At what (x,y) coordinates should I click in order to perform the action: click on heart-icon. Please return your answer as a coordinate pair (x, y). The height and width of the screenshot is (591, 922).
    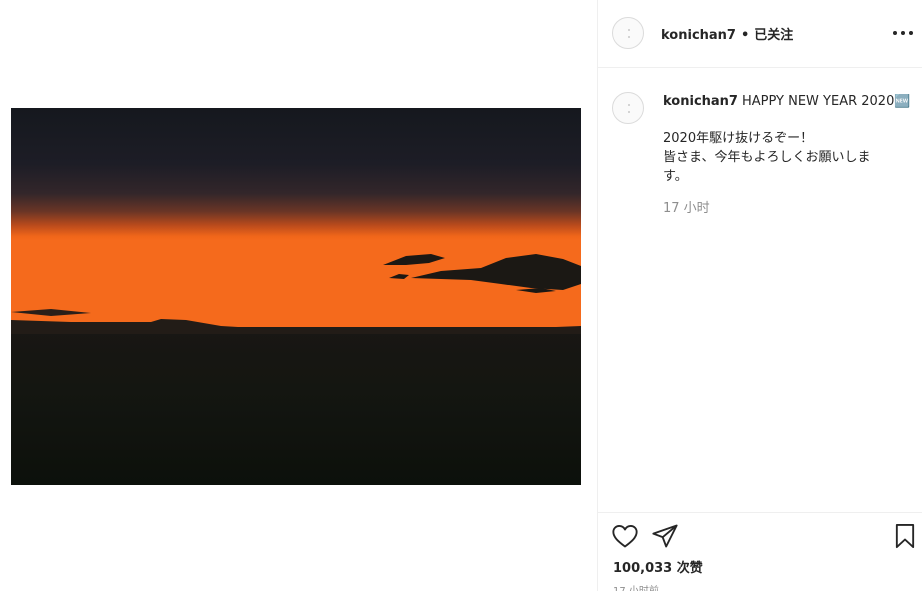
    Looking at the image, I should click on (625, 536).